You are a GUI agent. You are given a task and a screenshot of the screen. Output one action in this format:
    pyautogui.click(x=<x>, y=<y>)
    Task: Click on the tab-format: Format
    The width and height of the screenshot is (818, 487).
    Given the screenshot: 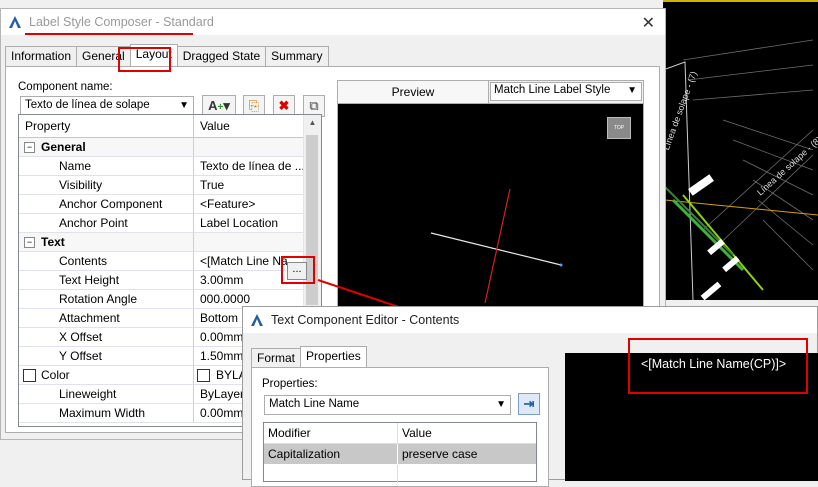 What is the action you would take?
    pyautogui.click(x=276, y=358)
    